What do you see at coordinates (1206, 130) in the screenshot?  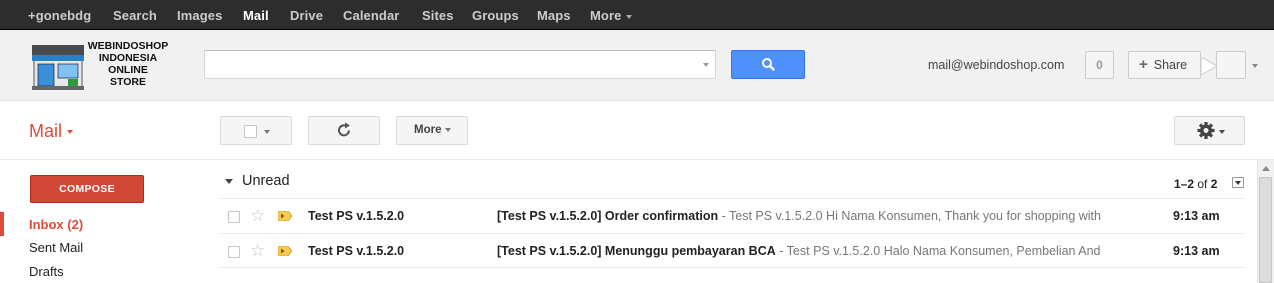 I see `gear-icon` at bounding box center [1206, 130].